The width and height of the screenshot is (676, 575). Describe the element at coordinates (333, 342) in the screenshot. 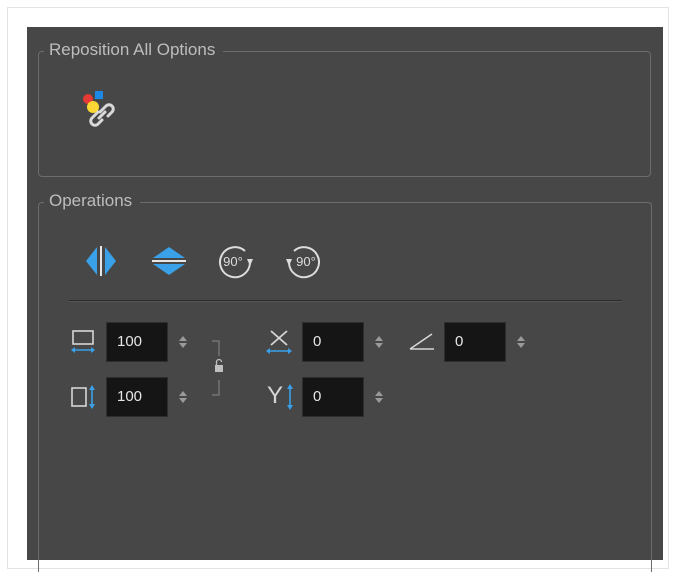

I see `x-offset-field: 0` at that location.